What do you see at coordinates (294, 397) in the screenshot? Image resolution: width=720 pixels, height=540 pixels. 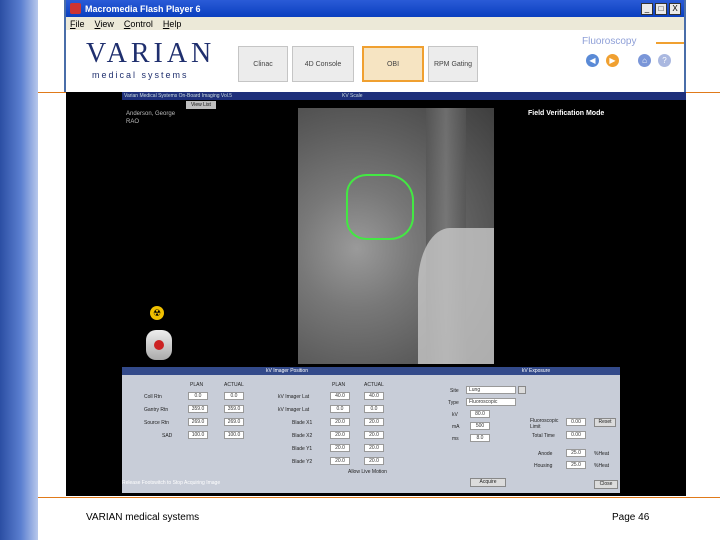 I see `kv-imager-lat-label: kV Imager Lat` at bounding box center [294, 397].